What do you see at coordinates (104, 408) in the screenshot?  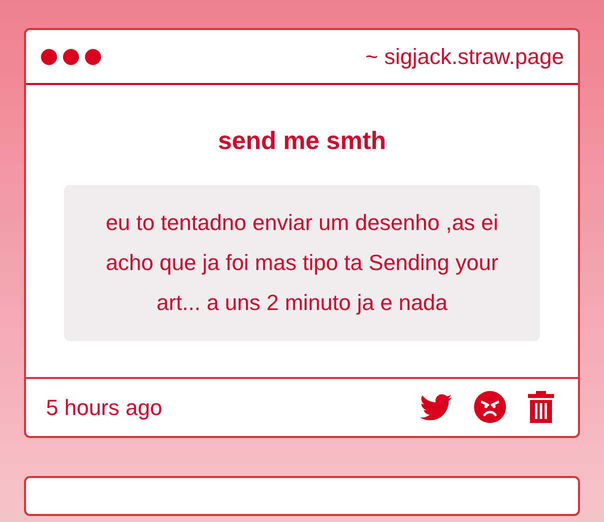 I see `message-time: 5 hours ago` at bounding box center [104, 408].